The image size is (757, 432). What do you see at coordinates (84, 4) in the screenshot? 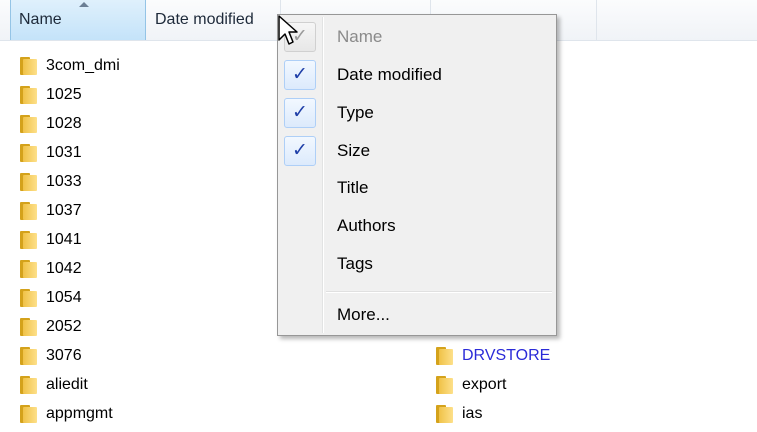
I see `sort-ascending-icon` at bounding box center [84, 4].